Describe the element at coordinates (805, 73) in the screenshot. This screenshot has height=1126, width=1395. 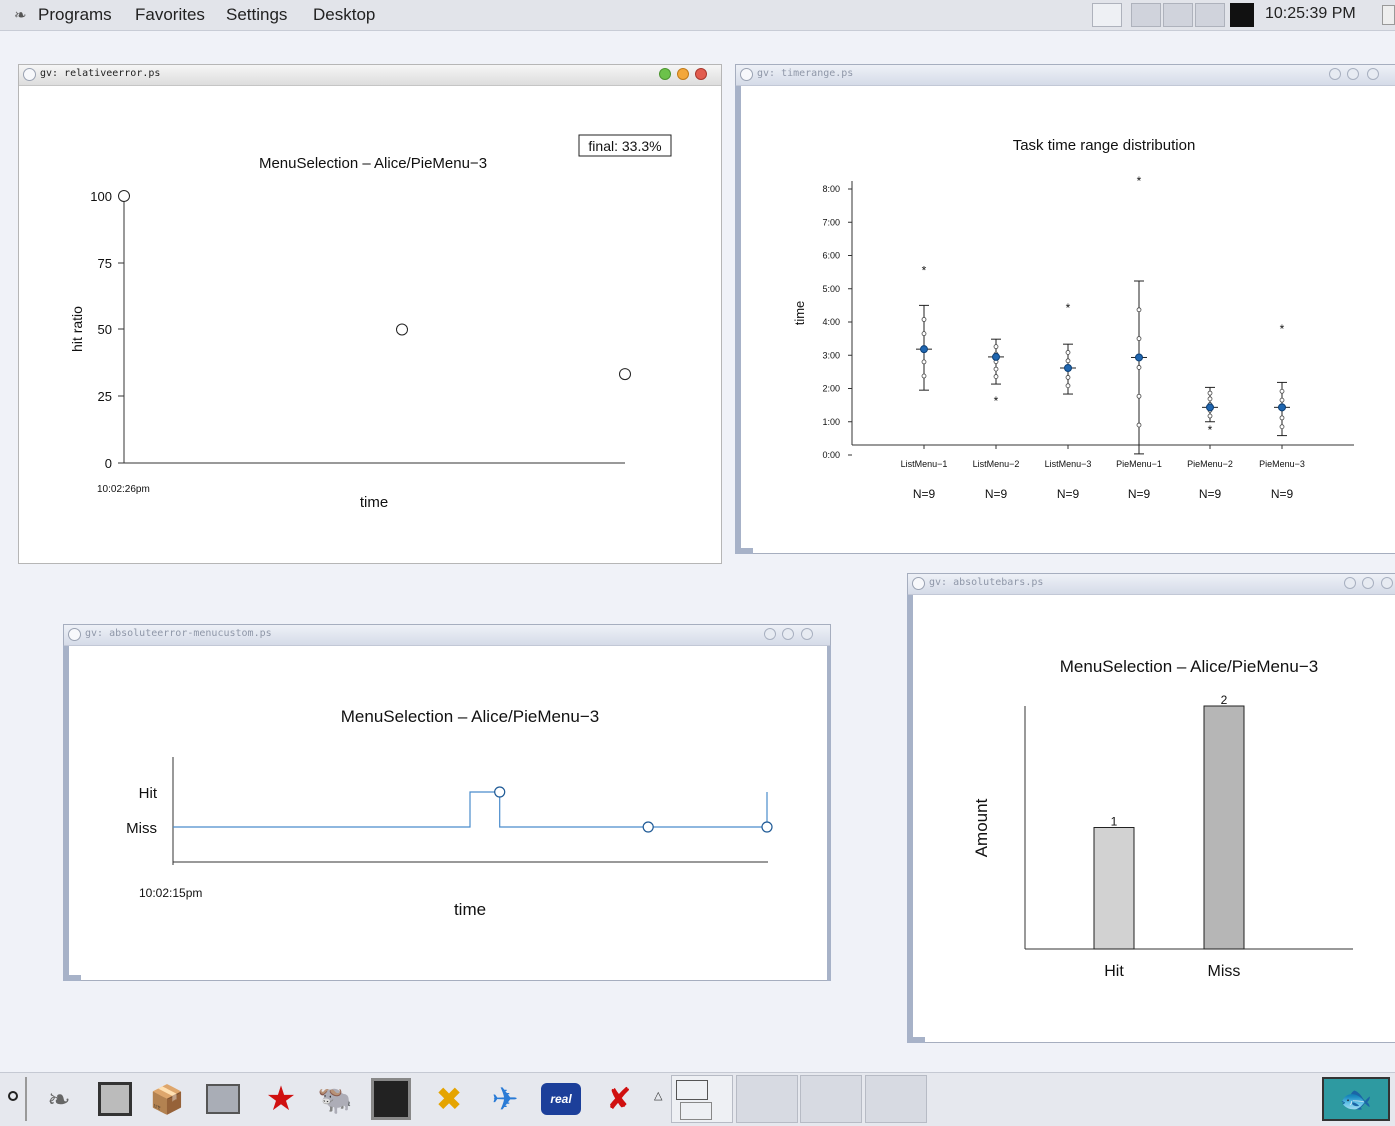
I see `window-title: gv: timerange.ps` at that location.